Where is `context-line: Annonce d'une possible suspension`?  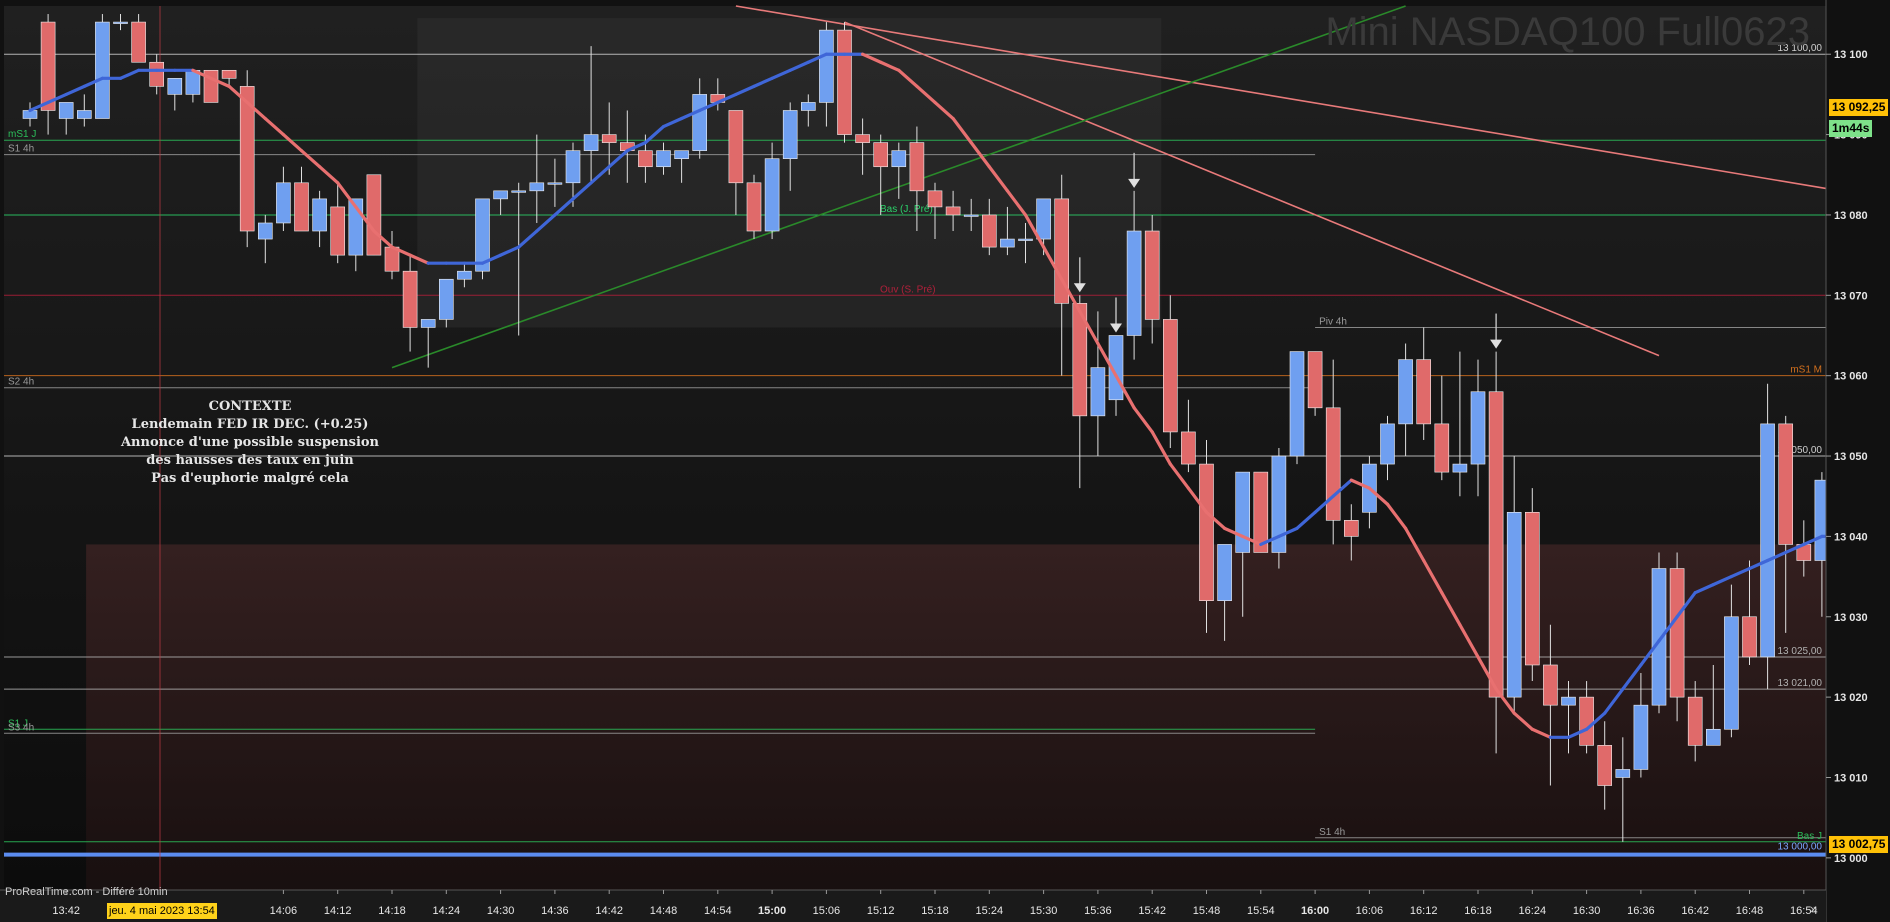 context-line: Annonce d'une possible suspension is located at coordinates (250, 442).